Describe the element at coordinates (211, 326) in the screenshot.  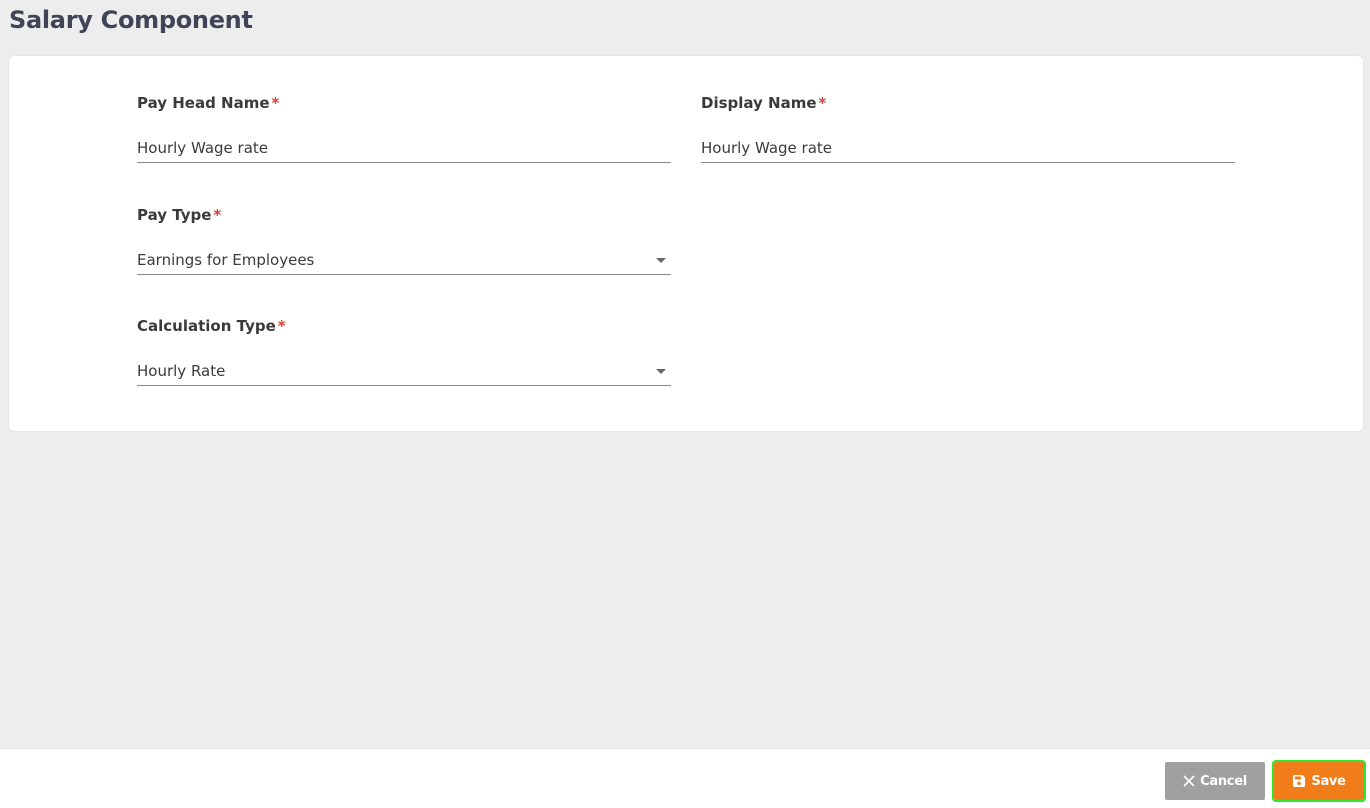
I see `calculation-type-label: Calculation Type *` at that location.